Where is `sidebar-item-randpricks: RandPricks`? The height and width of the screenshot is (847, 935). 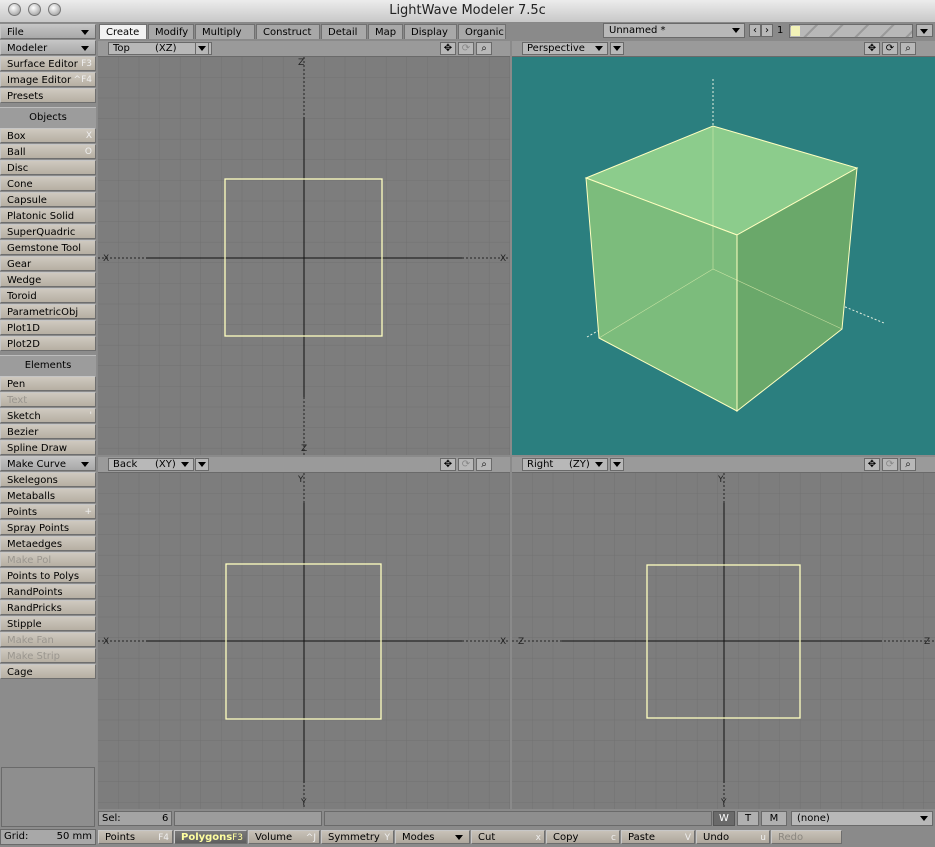
sidebar-item-randpricks: RandPricks is located at coordinates (48, 607).